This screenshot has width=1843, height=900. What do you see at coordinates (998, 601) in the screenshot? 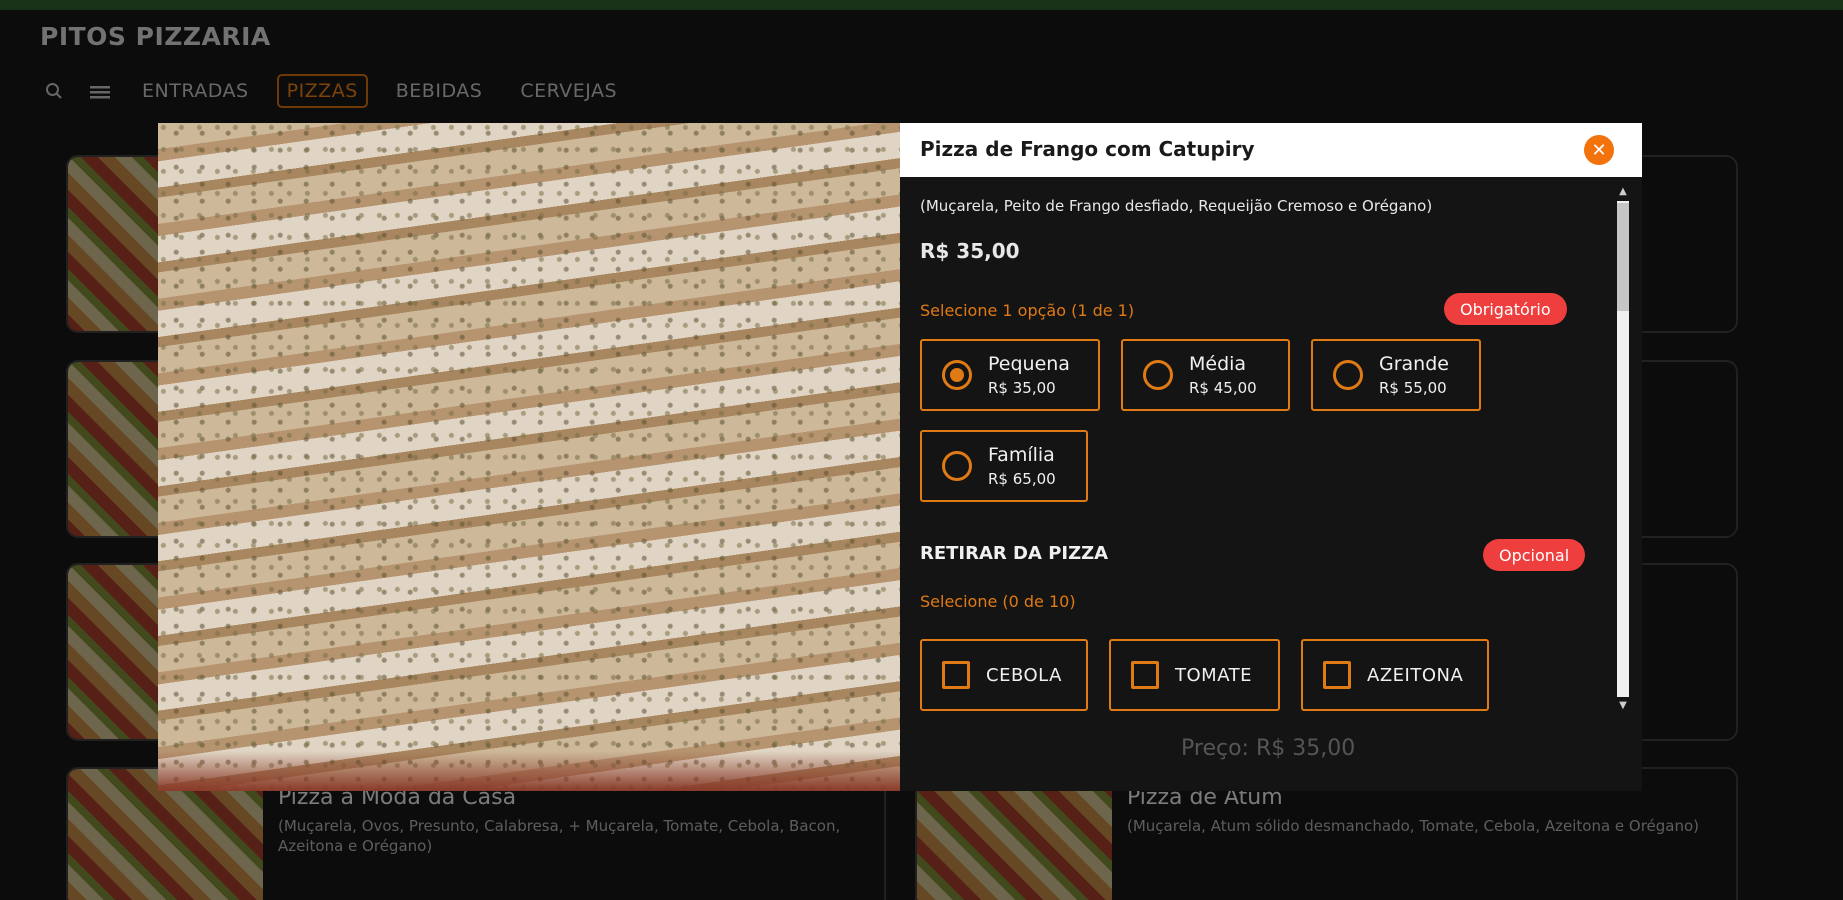
I see `remove-section-hint: Selecione (0 de 10)` at bounding box center [998, 601].